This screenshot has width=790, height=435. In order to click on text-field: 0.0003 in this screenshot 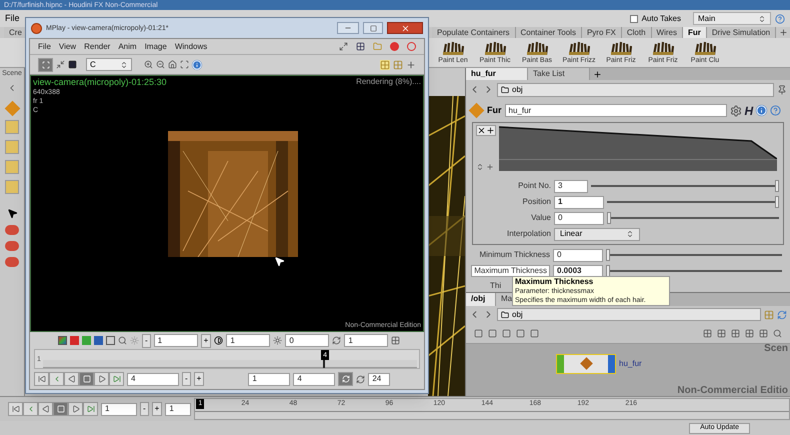, I will do `click(578, 271)`.